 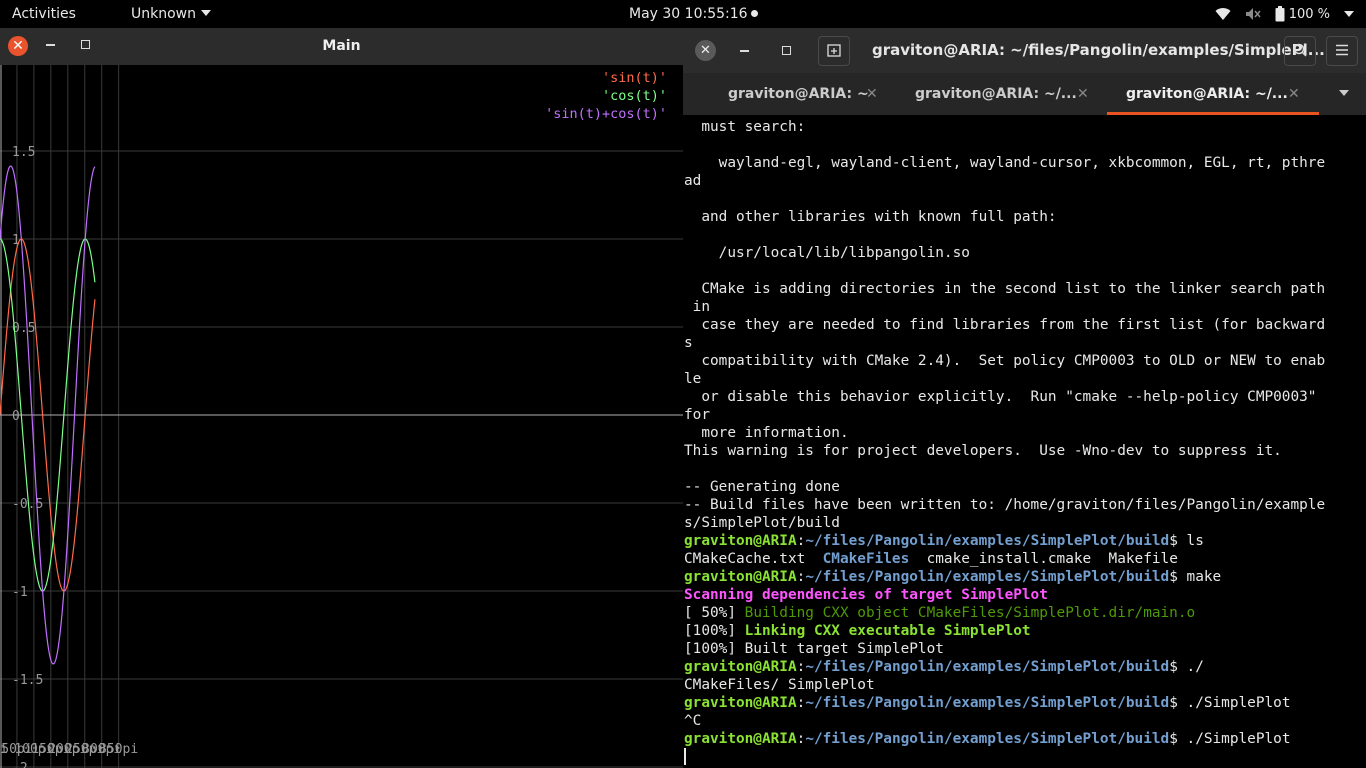 I want to click on line-text: s/SimplePlot/build, so click(x=762, y=523).